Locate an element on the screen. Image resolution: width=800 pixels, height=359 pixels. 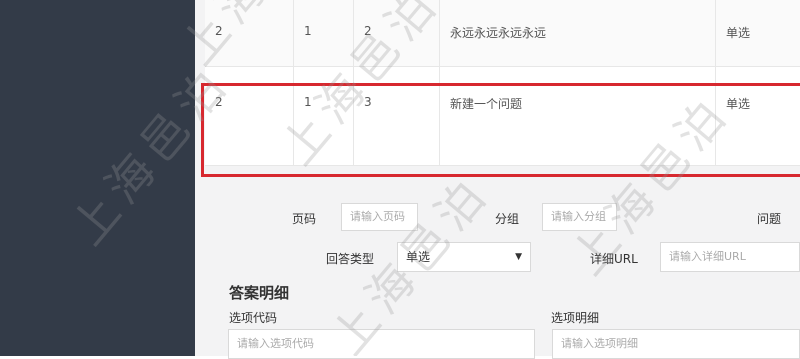
option-code-input: 请输入选项代码 is located at coordinates (381, 344).